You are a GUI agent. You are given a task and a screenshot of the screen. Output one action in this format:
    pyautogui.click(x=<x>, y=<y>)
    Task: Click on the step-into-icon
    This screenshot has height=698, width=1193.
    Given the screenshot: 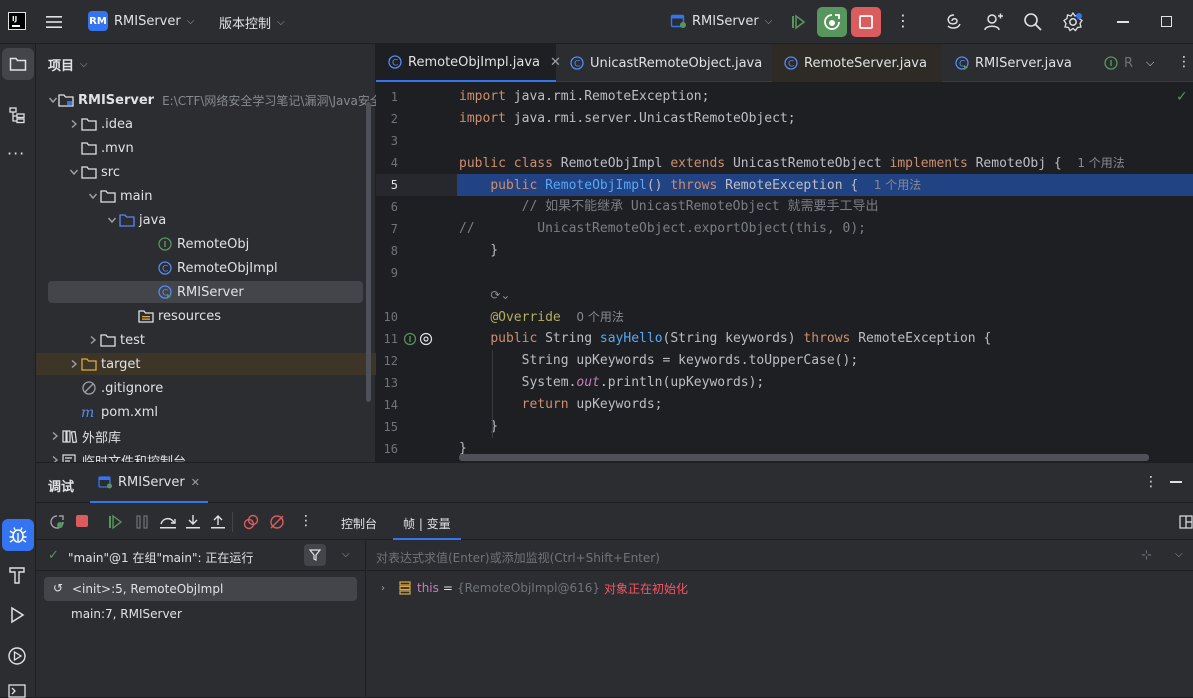 What is the action you would take?
    pyautogui.click(x=193, y=522)
    